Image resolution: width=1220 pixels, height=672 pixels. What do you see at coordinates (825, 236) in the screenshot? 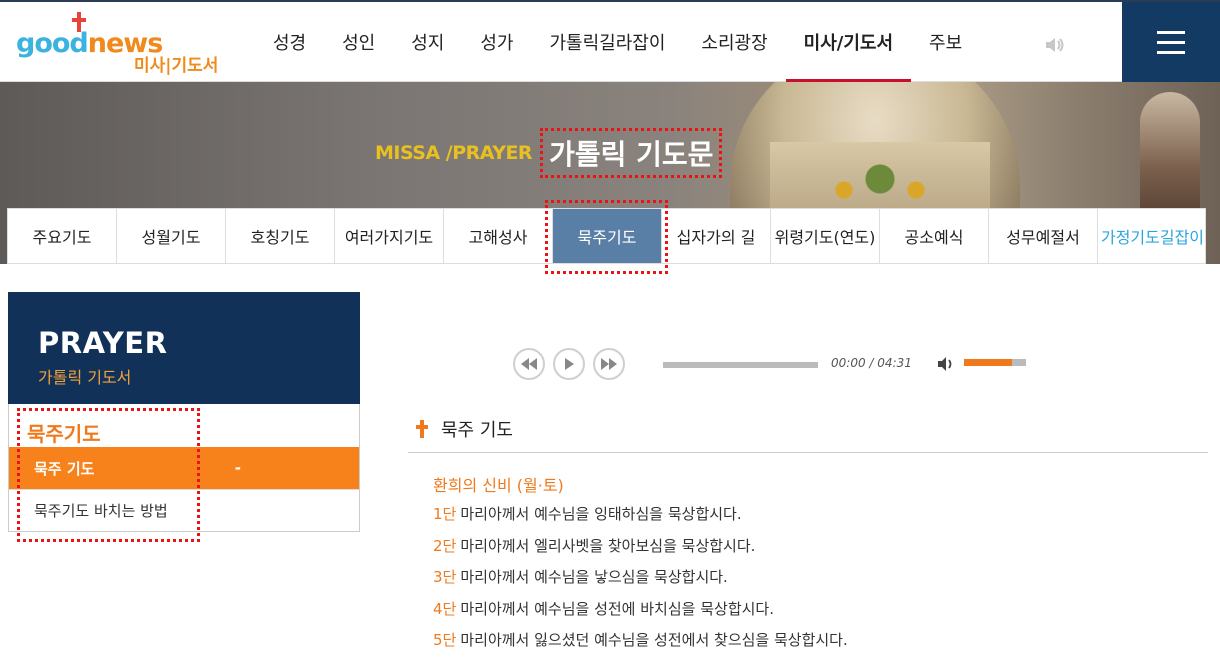
I see `tab-prayers-for-dead: 위령기도(연도)` at bounding box center [825, 236].